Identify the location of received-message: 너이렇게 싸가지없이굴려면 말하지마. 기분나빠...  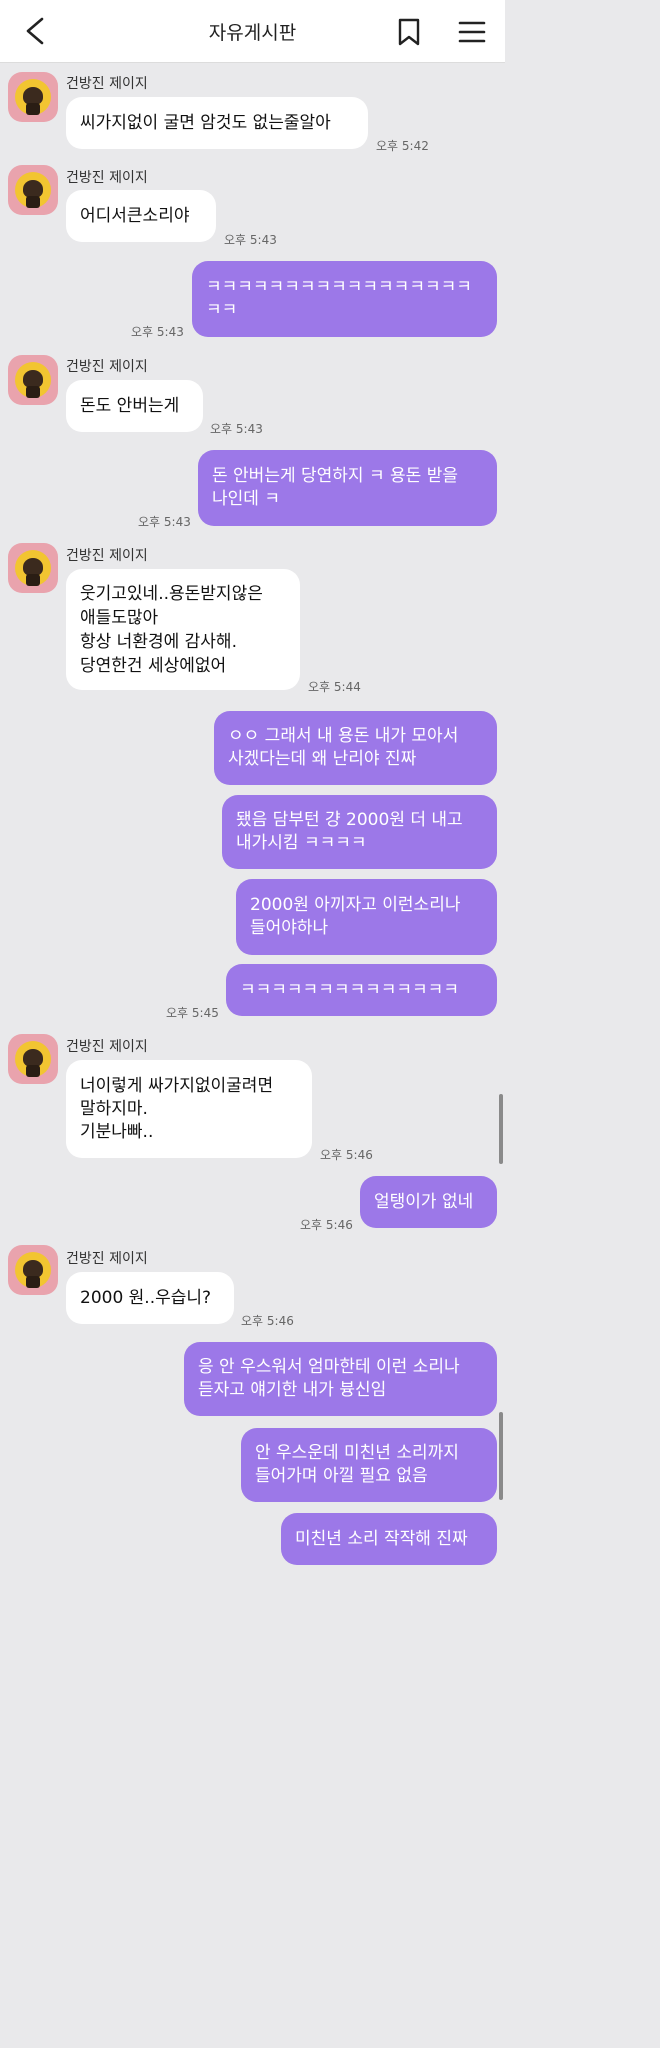
(189, 1109).